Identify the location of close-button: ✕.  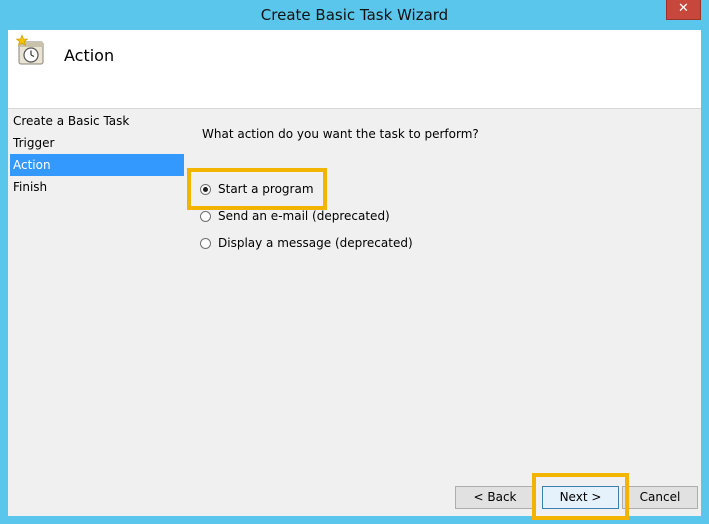
(683, 10).